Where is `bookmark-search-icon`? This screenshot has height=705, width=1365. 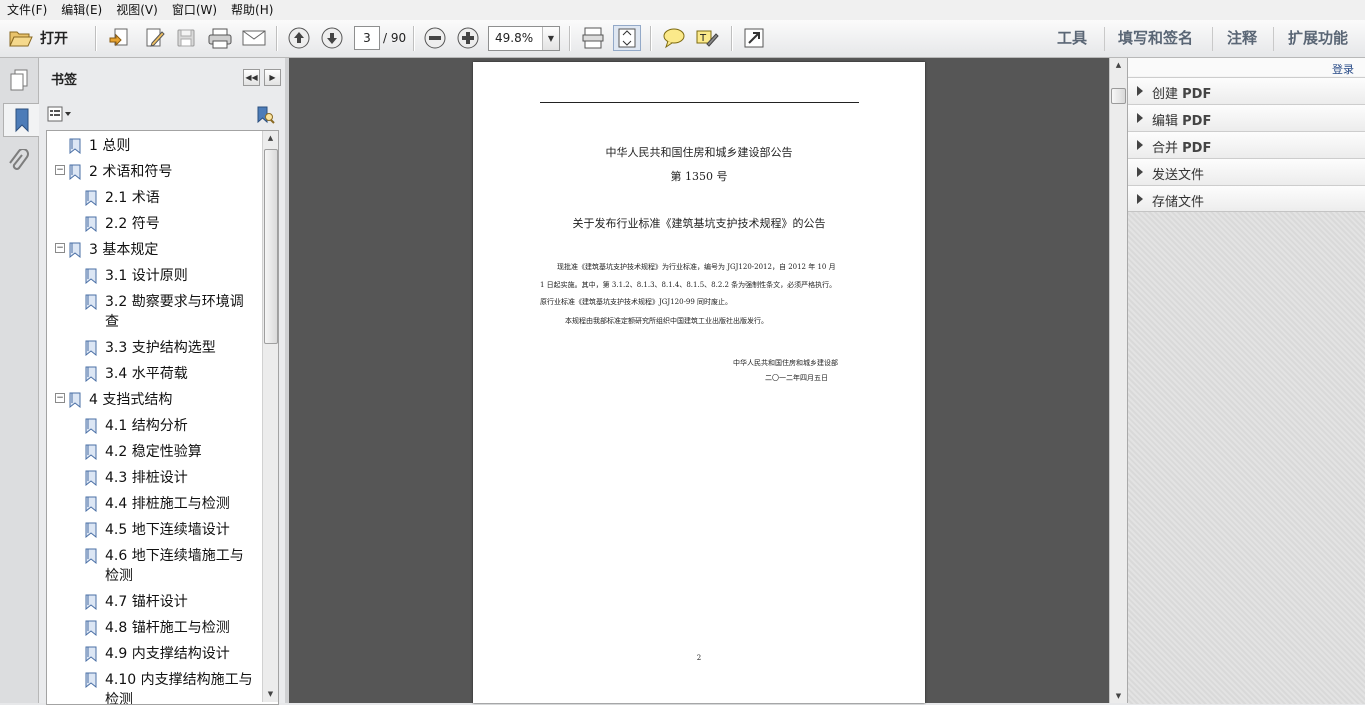
bookmark-search-icon is located at coordinates (266, 115).